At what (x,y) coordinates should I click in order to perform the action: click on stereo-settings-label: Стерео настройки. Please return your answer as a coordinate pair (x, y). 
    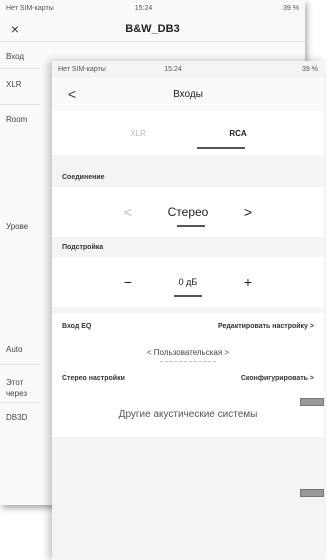
    Looking at the image, I should click on (93, 378).